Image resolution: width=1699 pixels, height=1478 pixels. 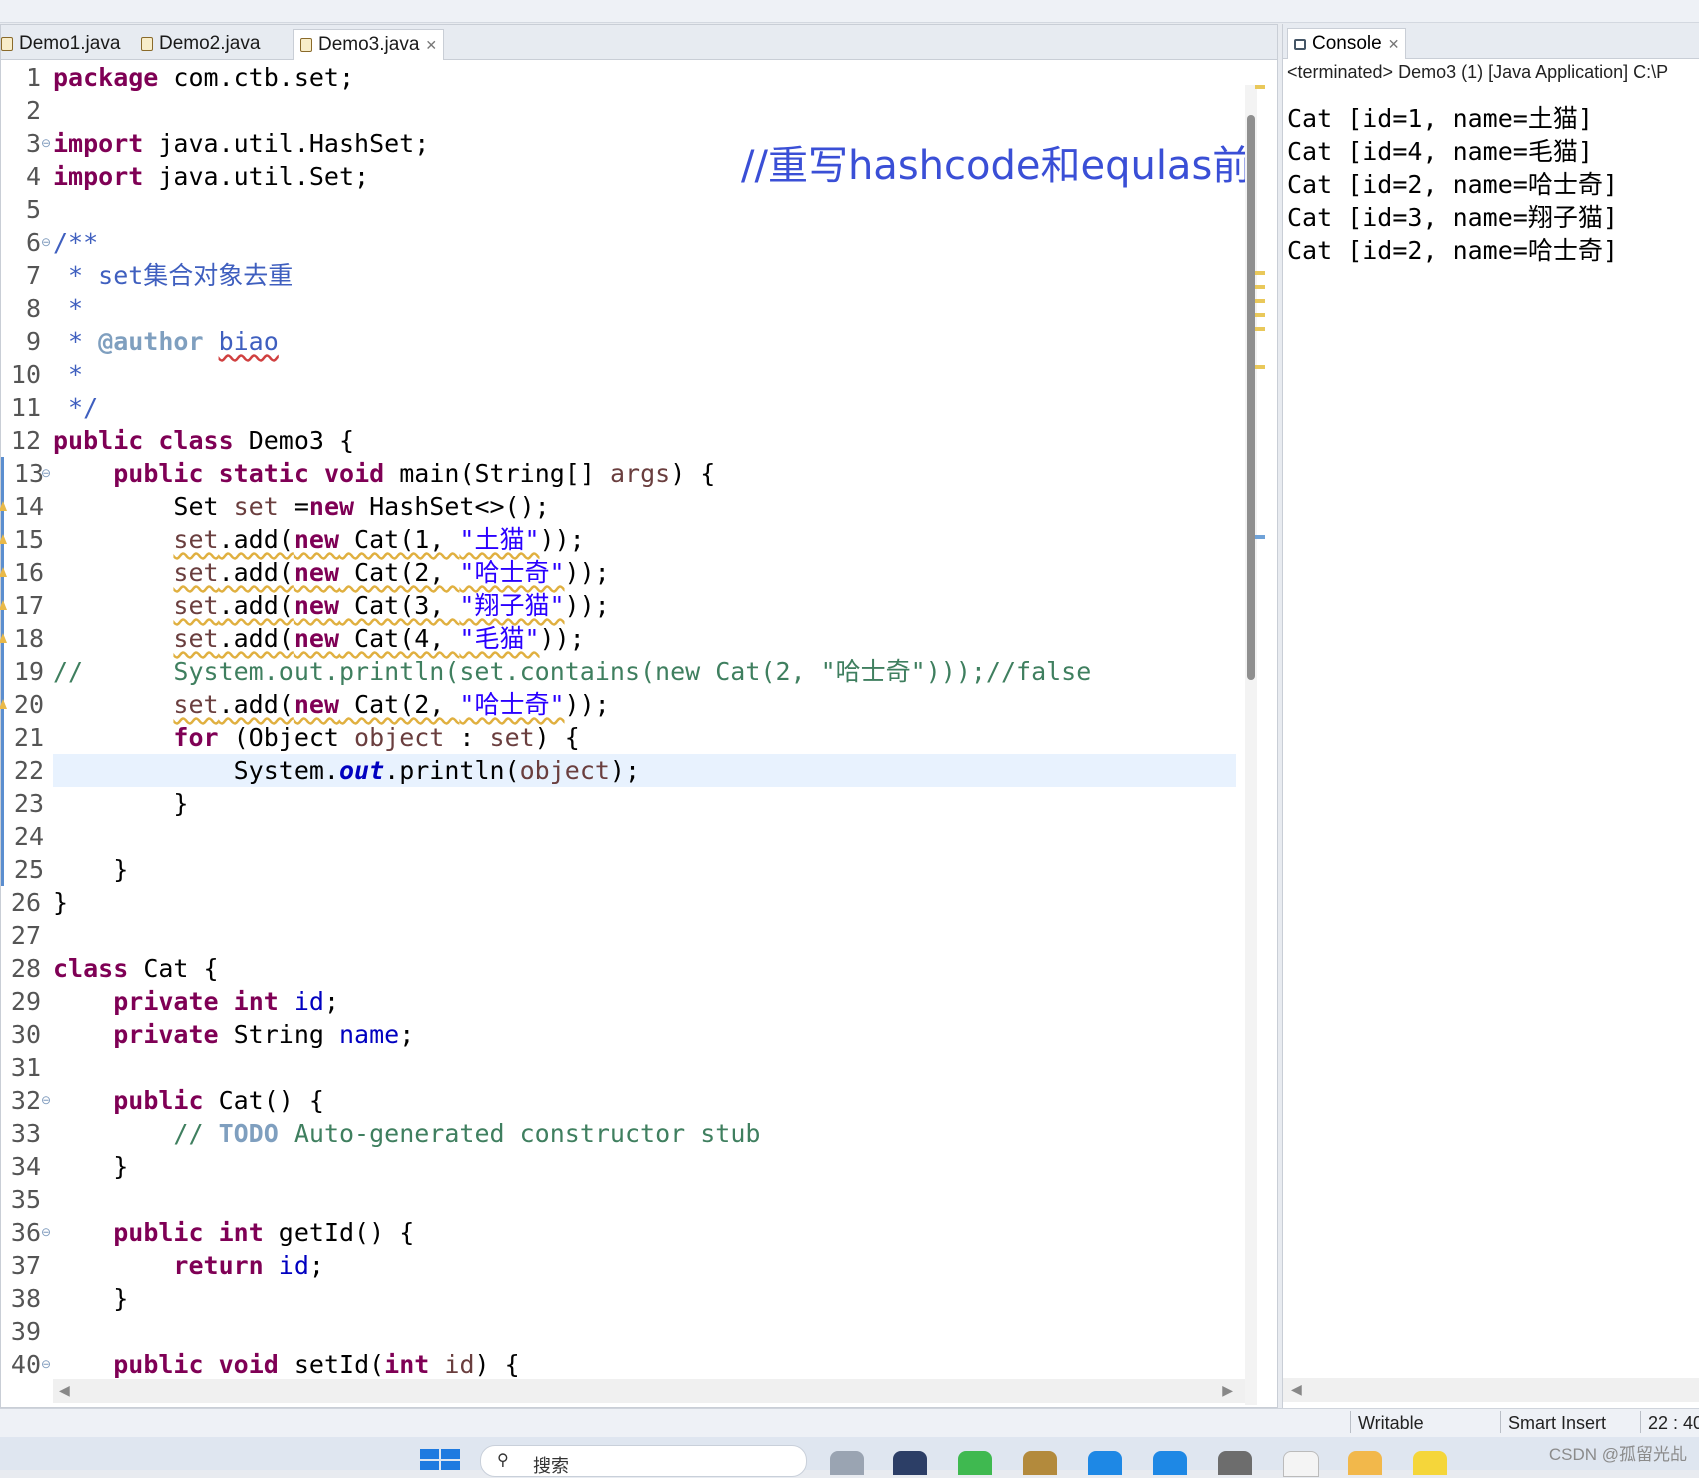 I want to click on code-line-37: return id;, so click(x=644, y=1265).